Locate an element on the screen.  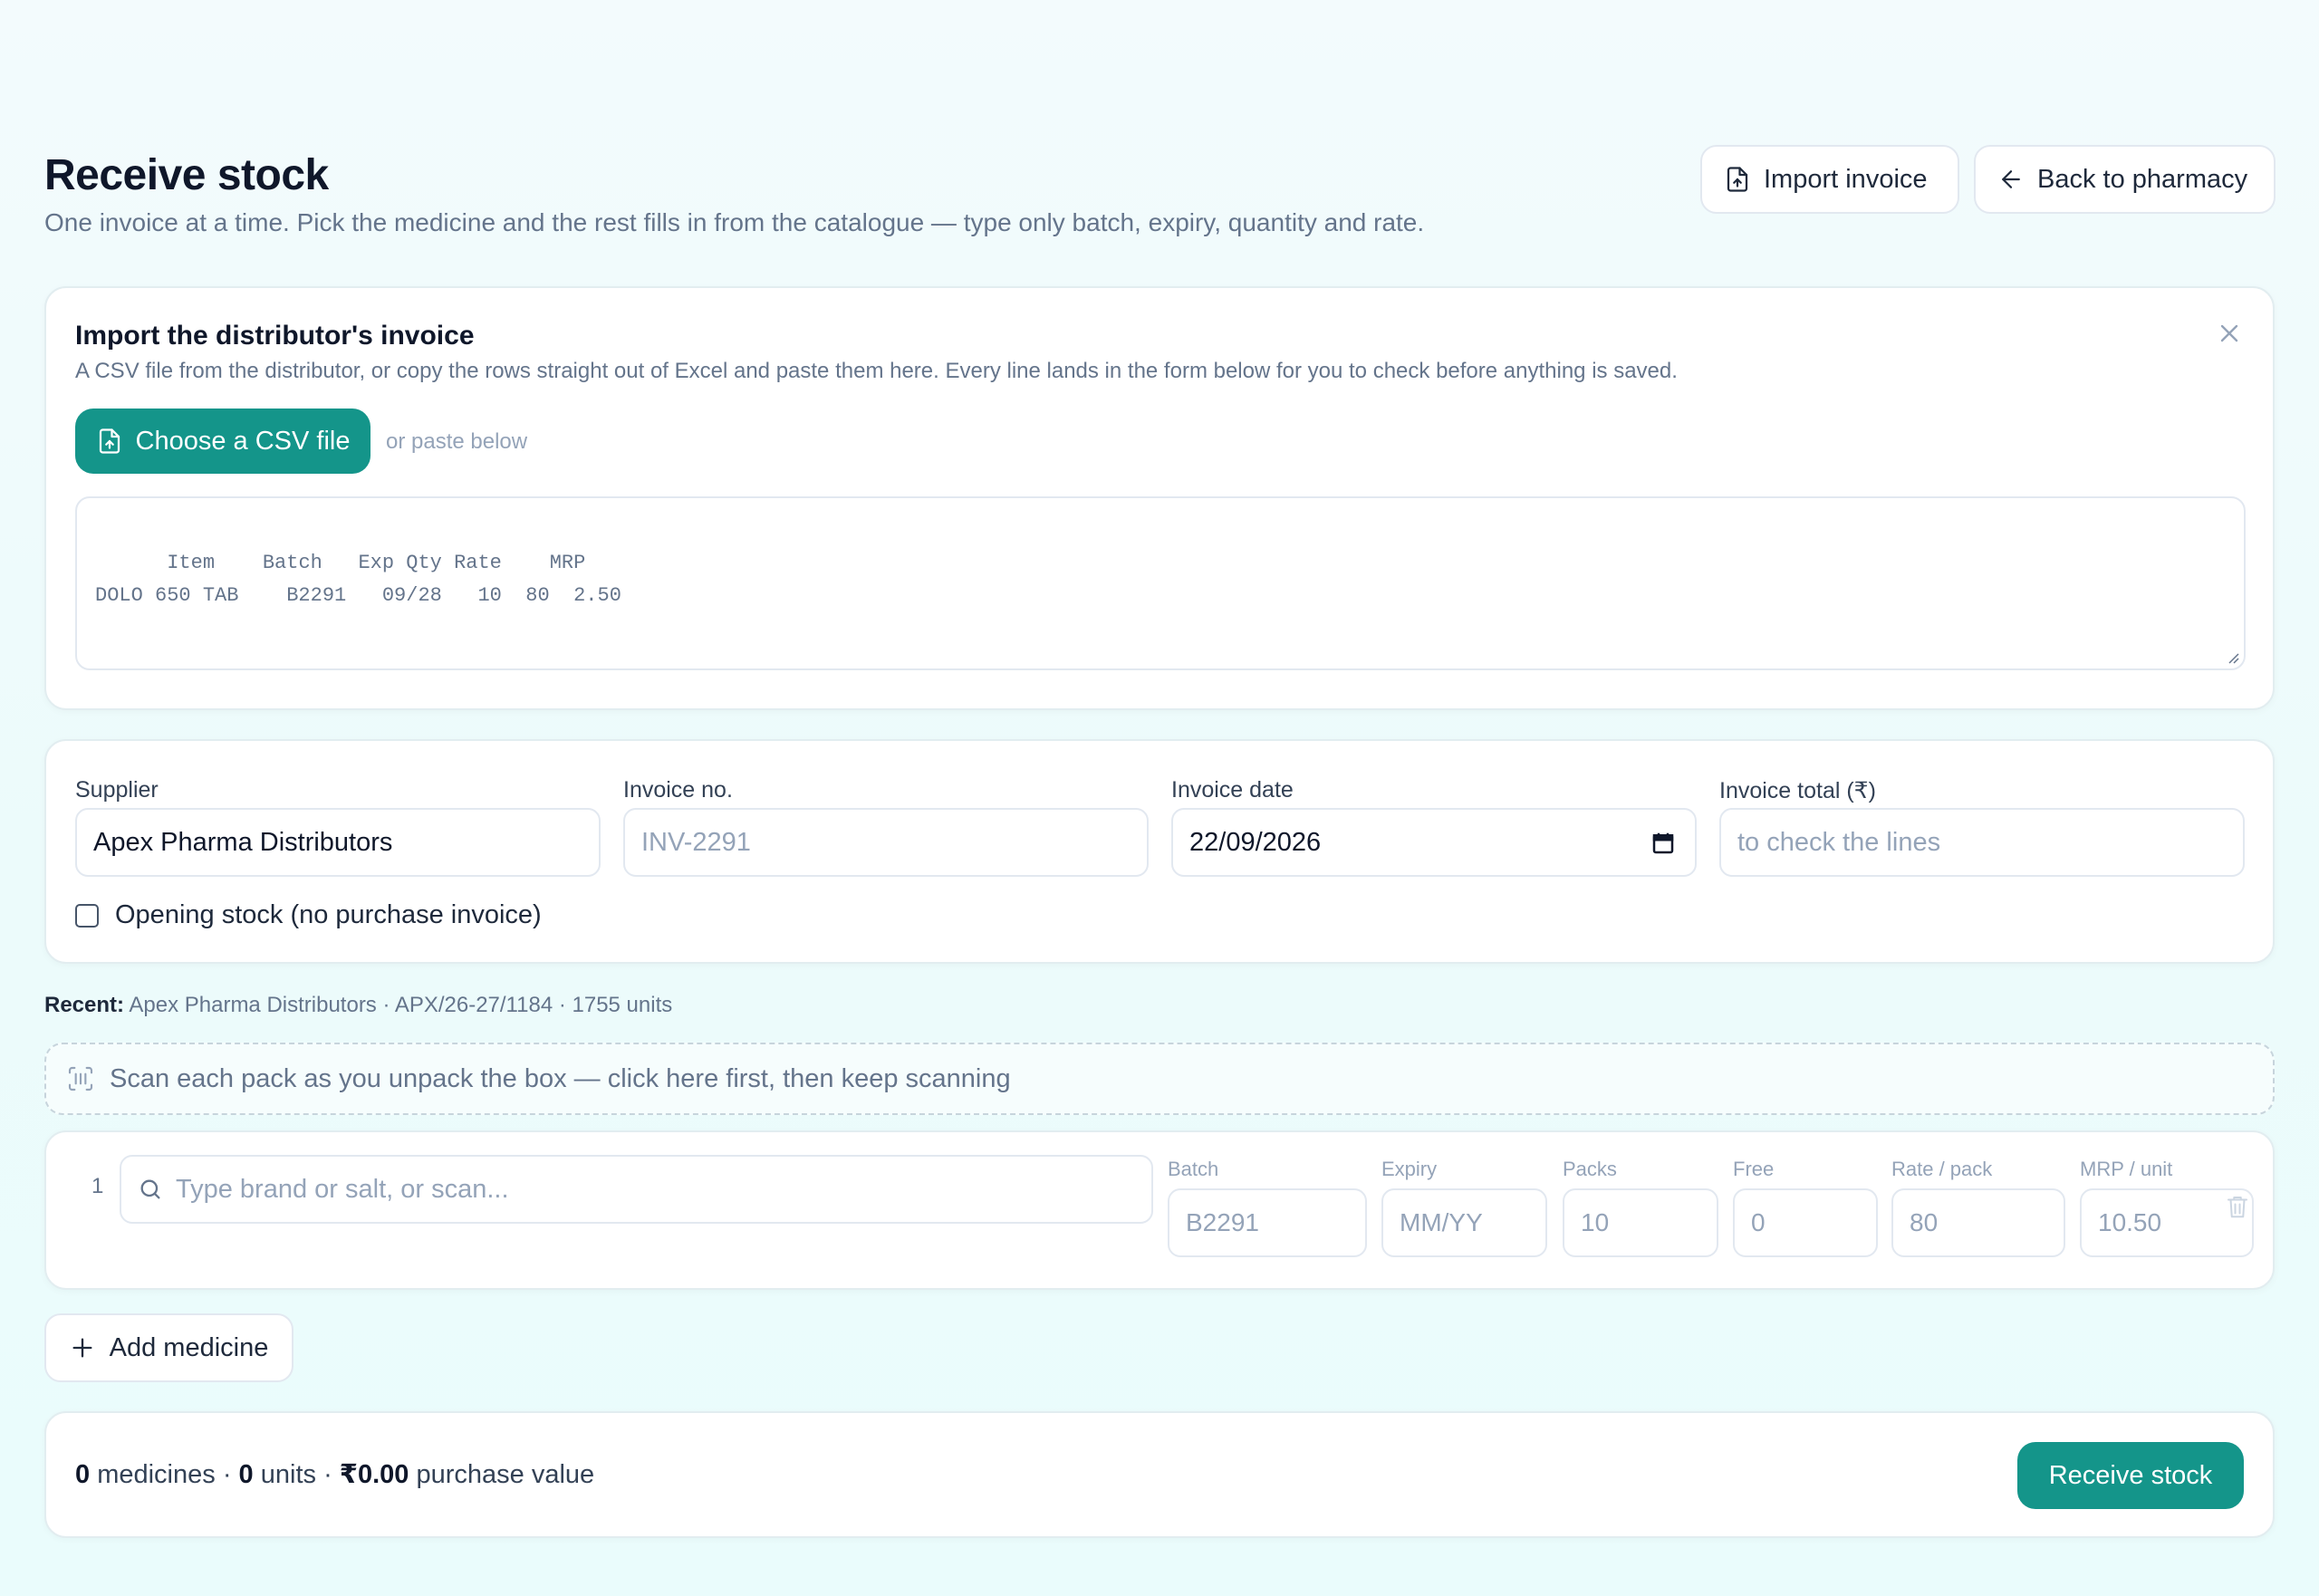
arrow-left-icon is located at coordinates (2011, 179).